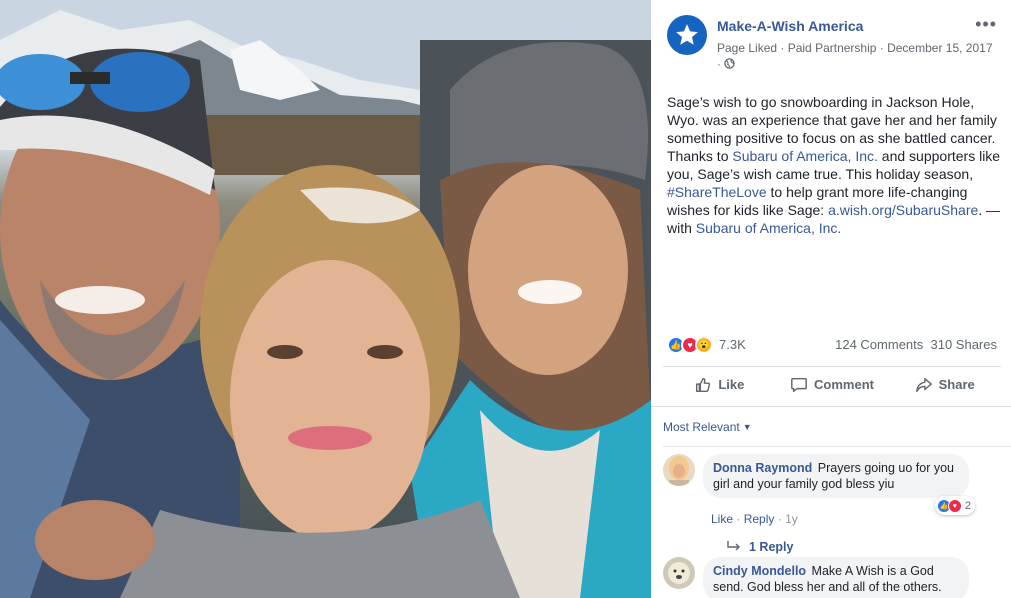 The width and height of the screenshot is (1011, 598). I want to click on reply-arrow-icon, so click(733, 546).